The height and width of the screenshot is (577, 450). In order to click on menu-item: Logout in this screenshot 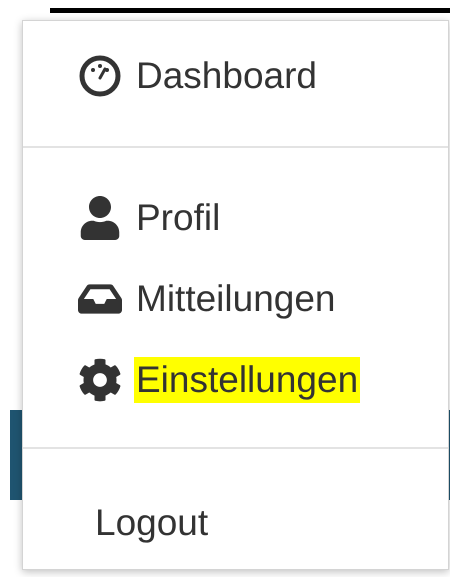, I will do `click(151, 523)`.